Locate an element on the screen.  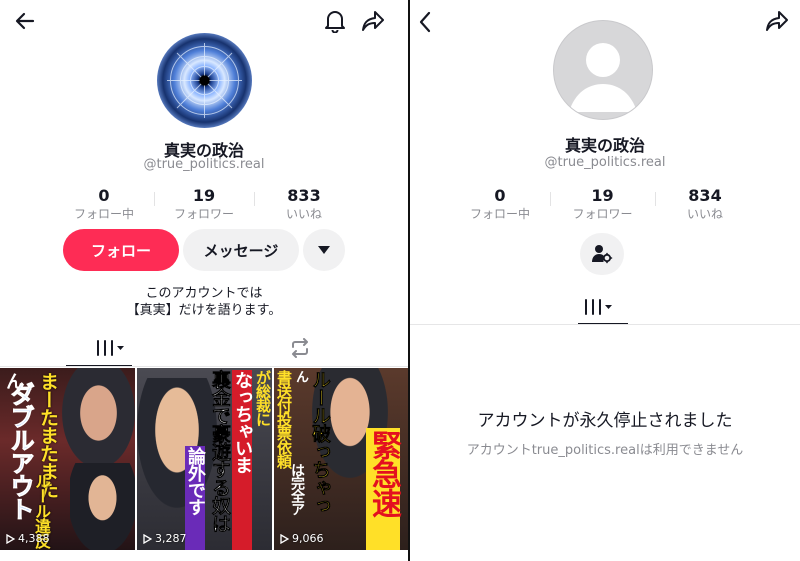
thumbnail-text: 緊急速 is located at coordinates (383, 489).